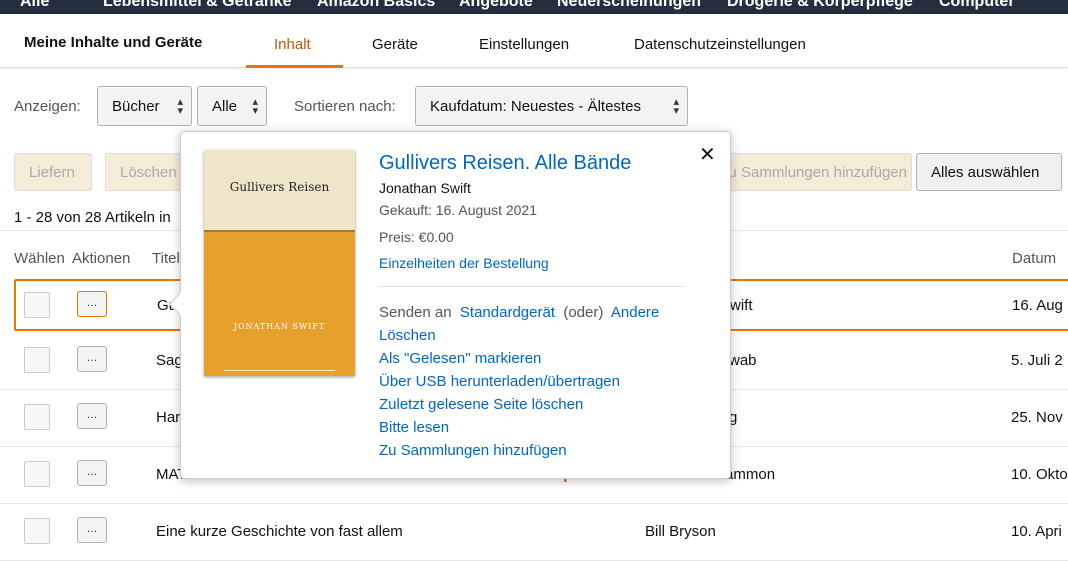 The width and height of the screenshot is (1068, 561). What do you see at coordinates (34, 5) in the screenshot?
I see `nav-item-all: Alle` at bounding box center [34, 5].